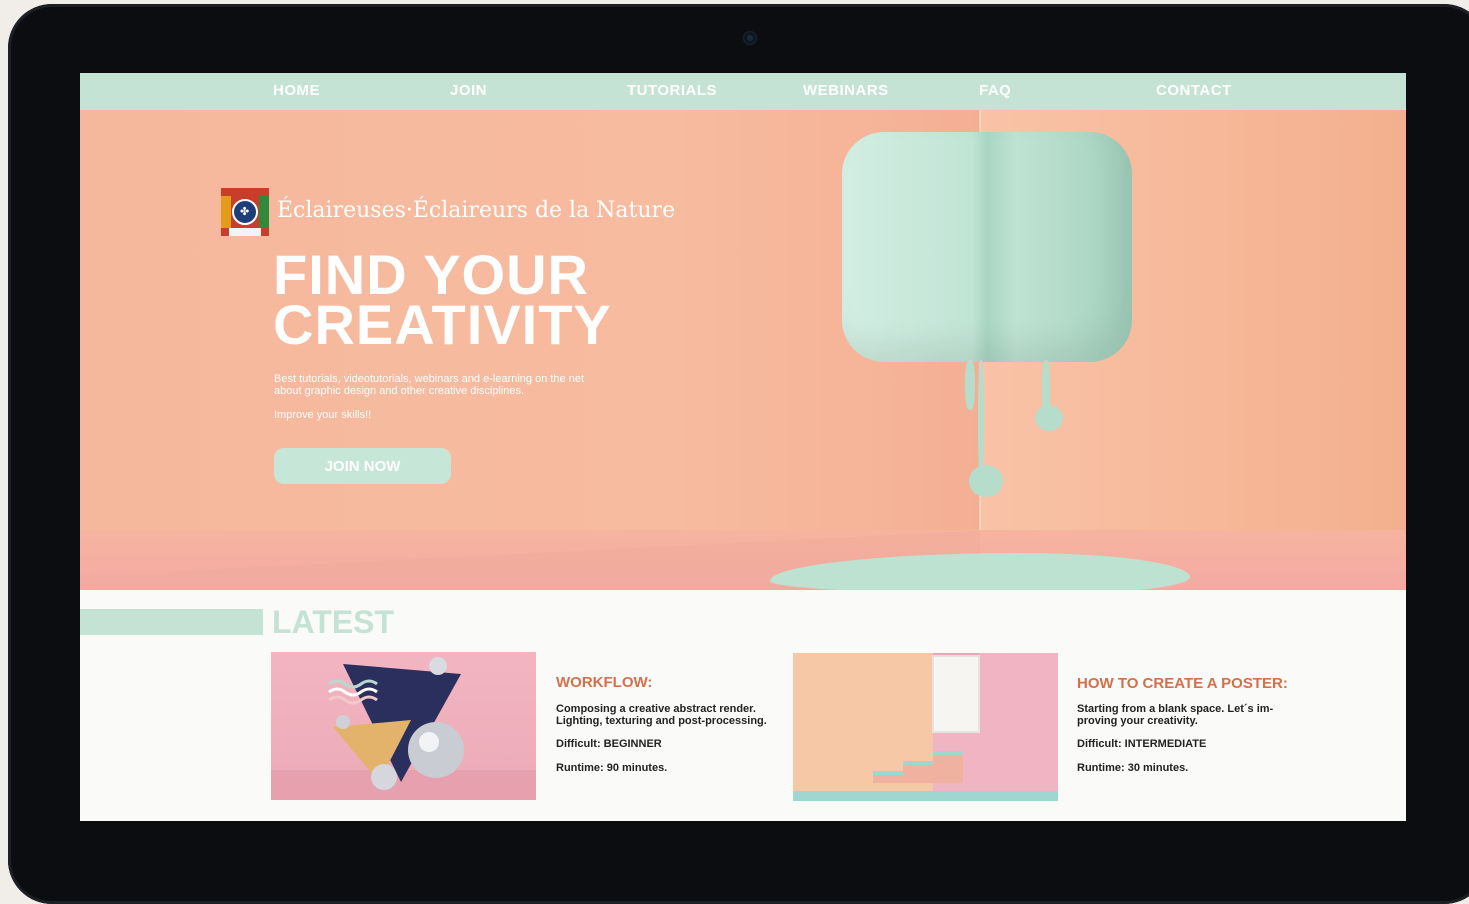  Describe the element at coordinates (1194, 90) in the screenshot. I see `nav-item-contact: CONTACT` at that location.